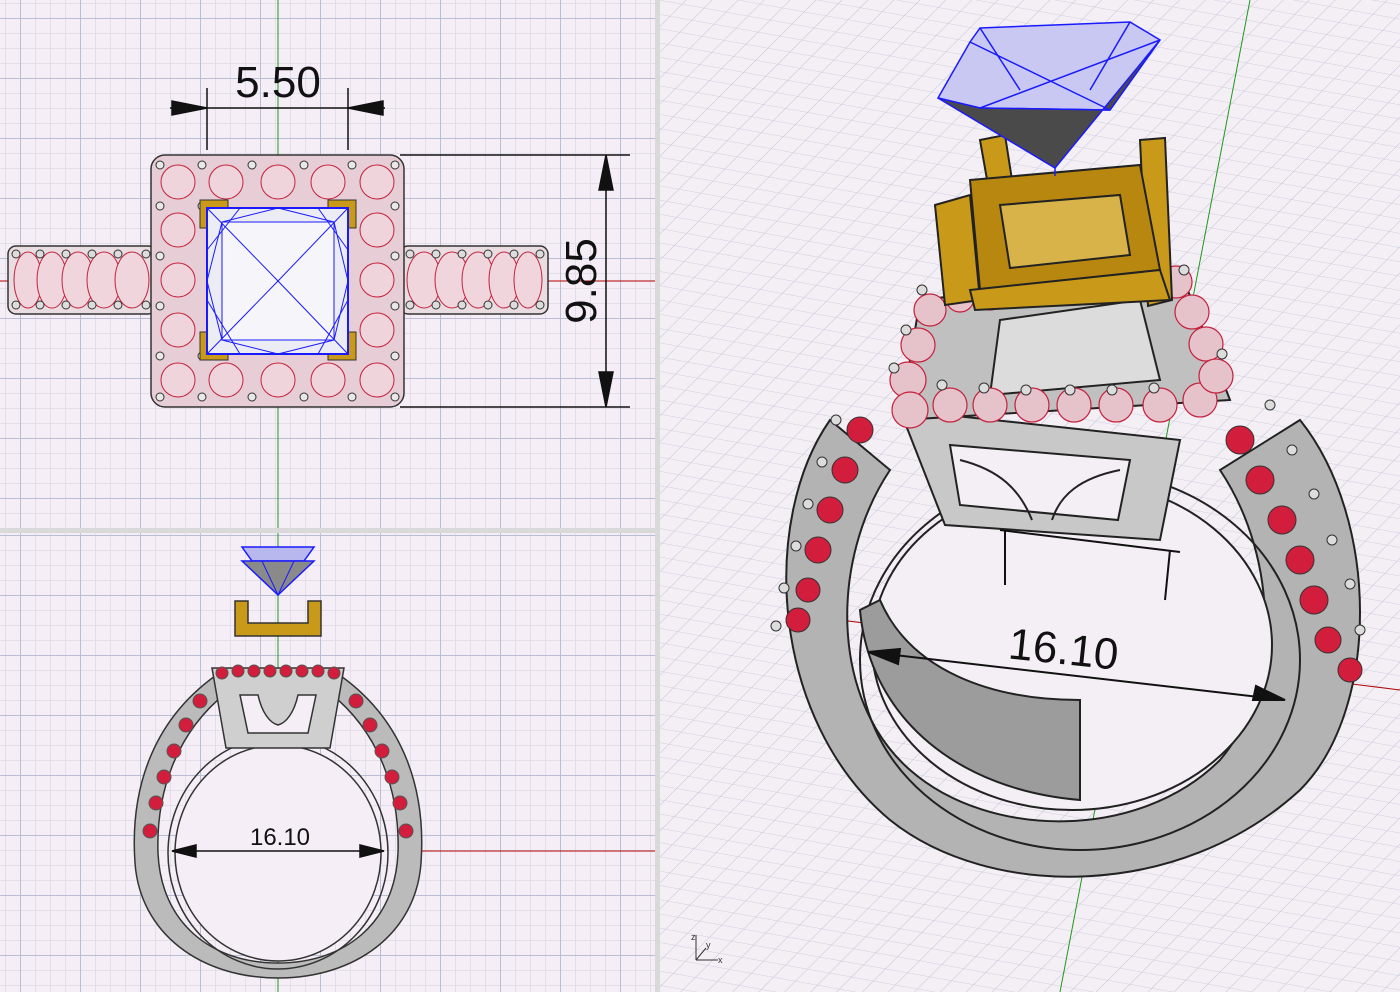  What do you see at coordinates (581, 281) in the screenshot?
I see `dimension-height-label: 9.85` at bounding box center [581, 281].